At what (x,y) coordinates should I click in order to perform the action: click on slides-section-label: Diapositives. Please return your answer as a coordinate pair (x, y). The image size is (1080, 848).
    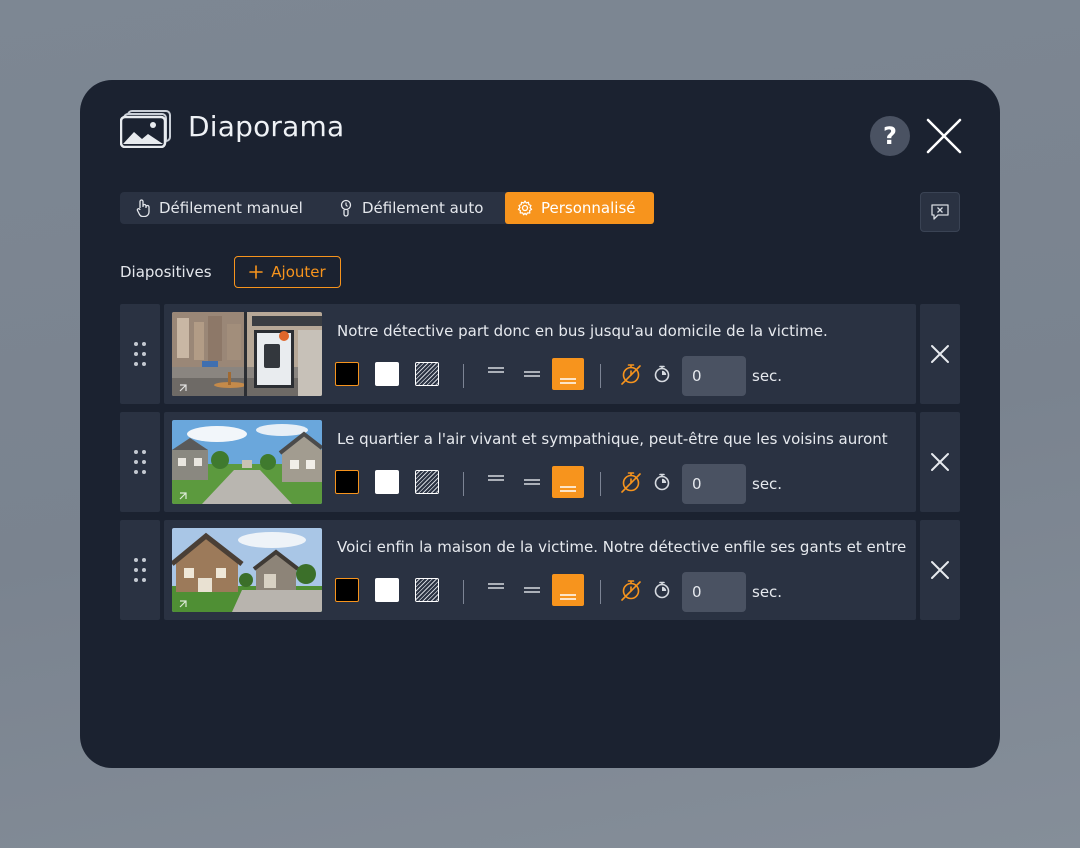
    Looking at the image, I should click on (166, 272).